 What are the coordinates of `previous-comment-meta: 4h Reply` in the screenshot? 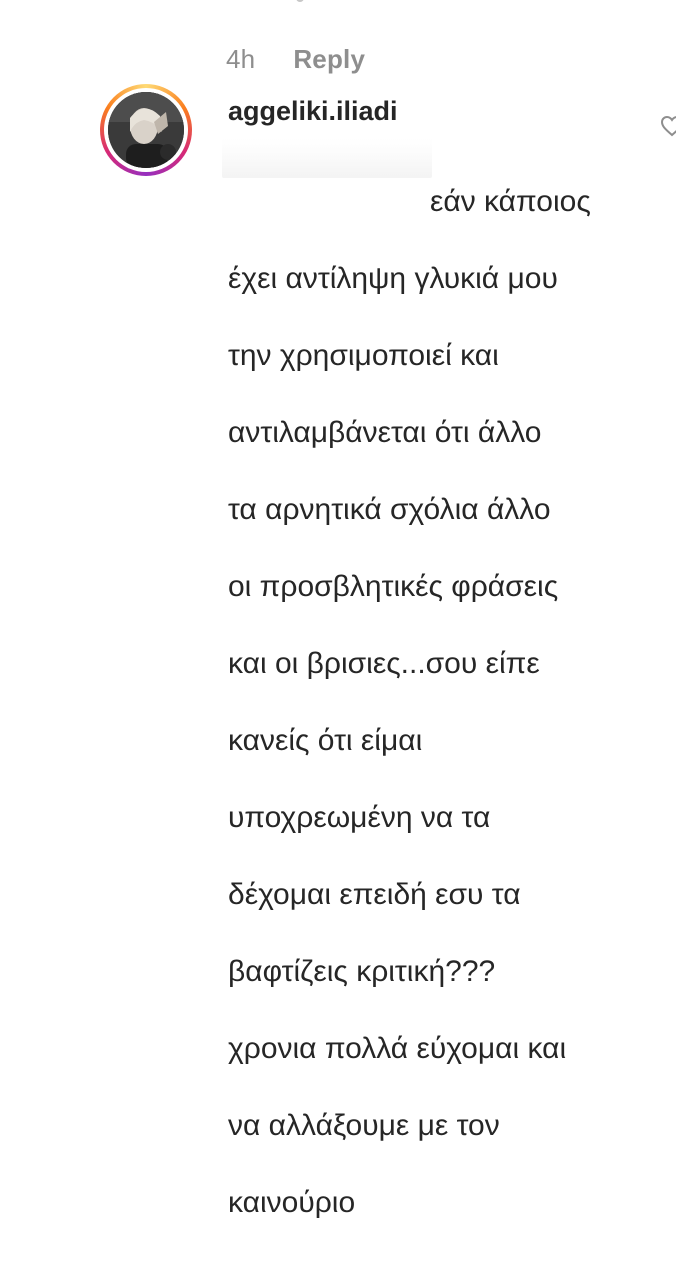 It's located at (295, 59).